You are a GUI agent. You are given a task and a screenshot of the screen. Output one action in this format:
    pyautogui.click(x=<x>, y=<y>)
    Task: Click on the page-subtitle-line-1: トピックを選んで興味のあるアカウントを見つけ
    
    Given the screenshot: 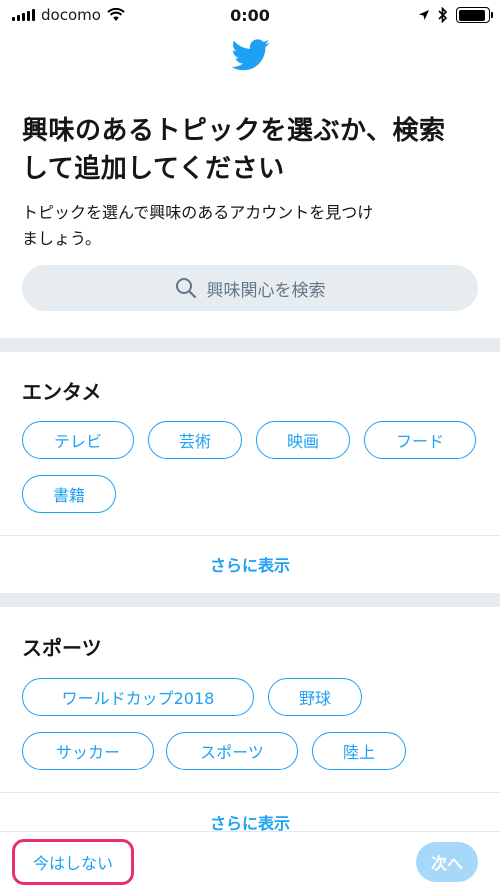 What is the action you would take?
    pyautogui.click(x=198, y=212)
    